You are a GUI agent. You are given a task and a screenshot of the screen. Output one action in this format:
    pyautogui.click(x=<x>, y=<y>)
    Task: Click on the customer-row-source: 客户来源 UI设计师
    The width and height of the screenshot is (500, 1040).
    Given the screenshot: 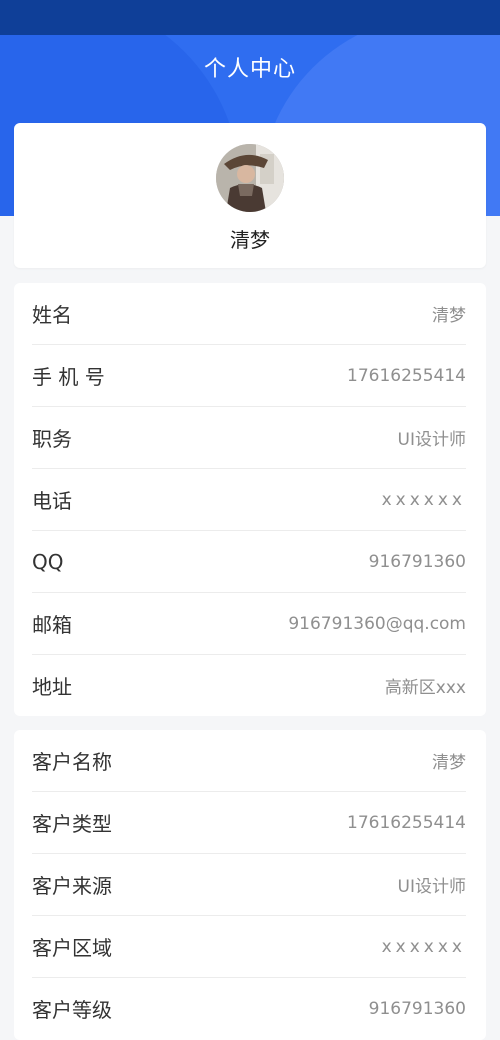 What is the action you would take?
    pyautogui.click(x=249, y=885)
    